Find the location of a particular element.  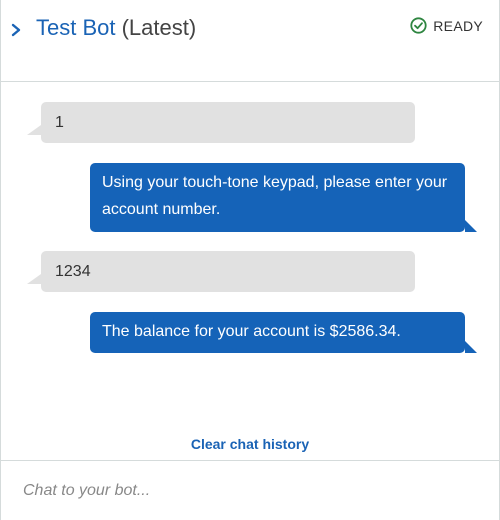

check-circle-icon is located at coordinates (418, 25).